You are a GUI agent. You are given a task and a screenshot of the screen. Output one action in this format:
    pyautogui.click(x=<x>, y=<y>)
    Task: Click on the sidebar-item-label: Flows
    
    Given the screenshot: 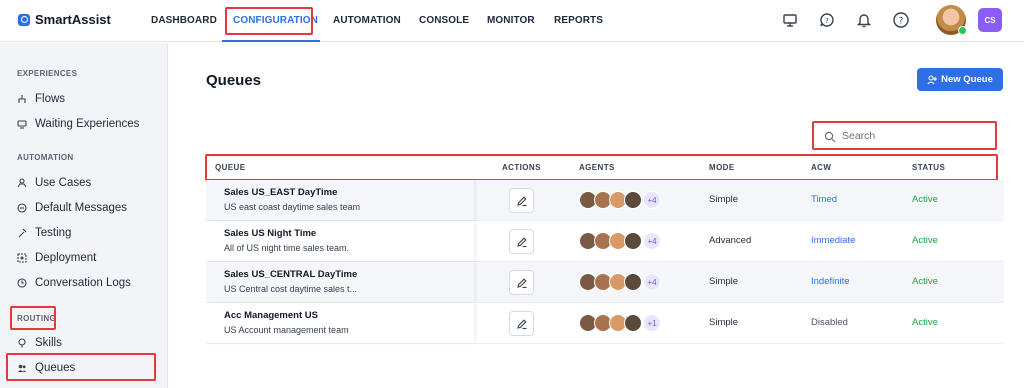 What is the action you would take?
    pyautogui.click(x=50, y=99)
    